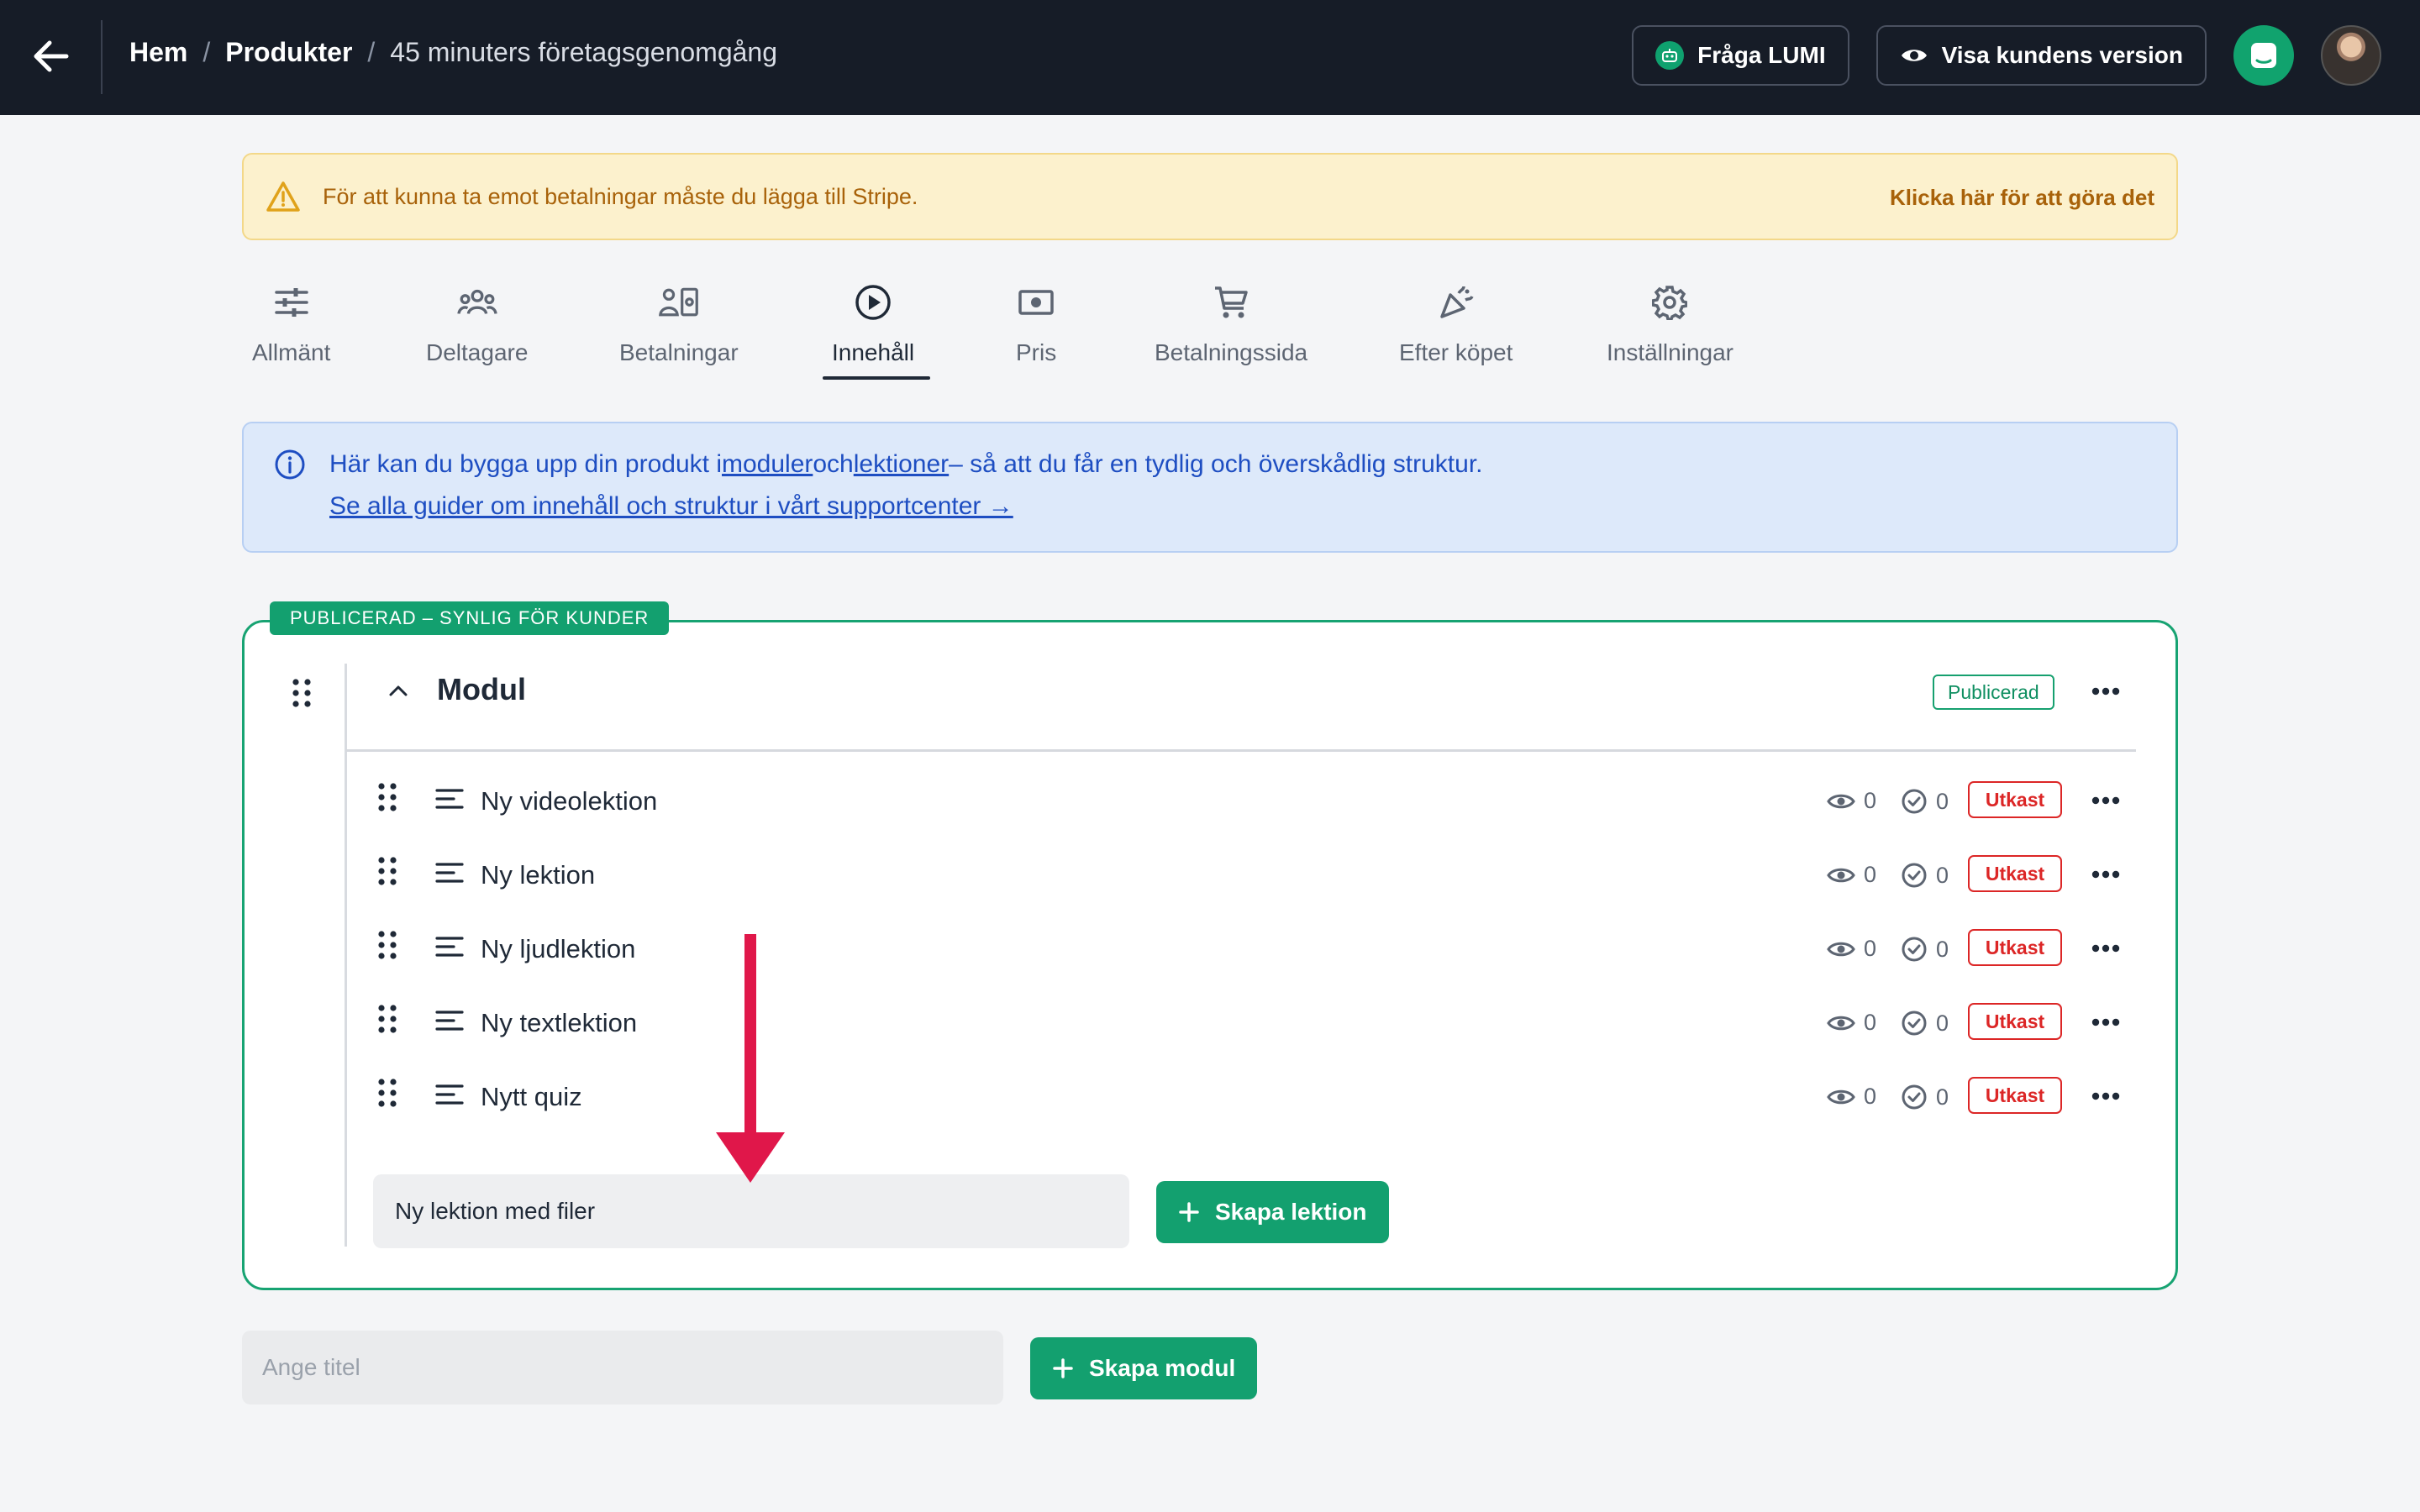 The height and width of the screenshot is (1512, 2420). I want to click on lesson-row: Nytt quiz 0 0 Utkast, so click(1252, 1097).